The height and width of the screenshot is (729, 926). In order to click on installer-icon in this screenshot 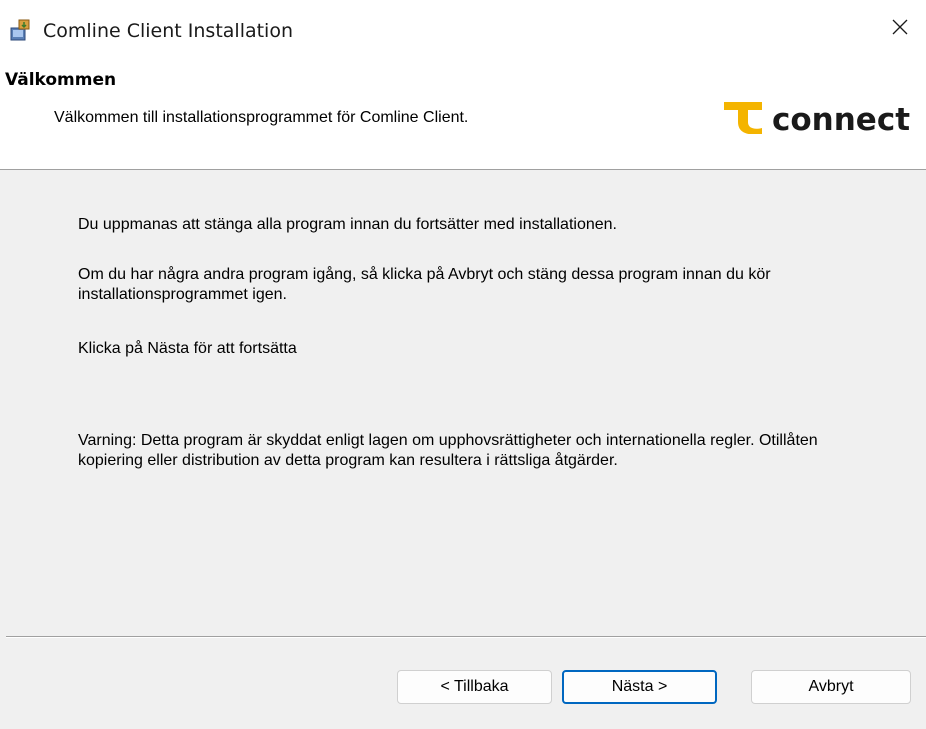, I will do `click(20, 30)`.